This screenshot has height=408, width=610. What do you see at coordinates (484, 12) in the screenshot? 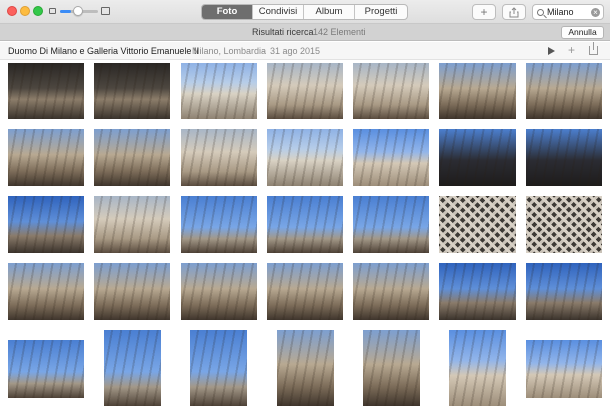
I see `add-button: +` at bounding box center [484, 12].